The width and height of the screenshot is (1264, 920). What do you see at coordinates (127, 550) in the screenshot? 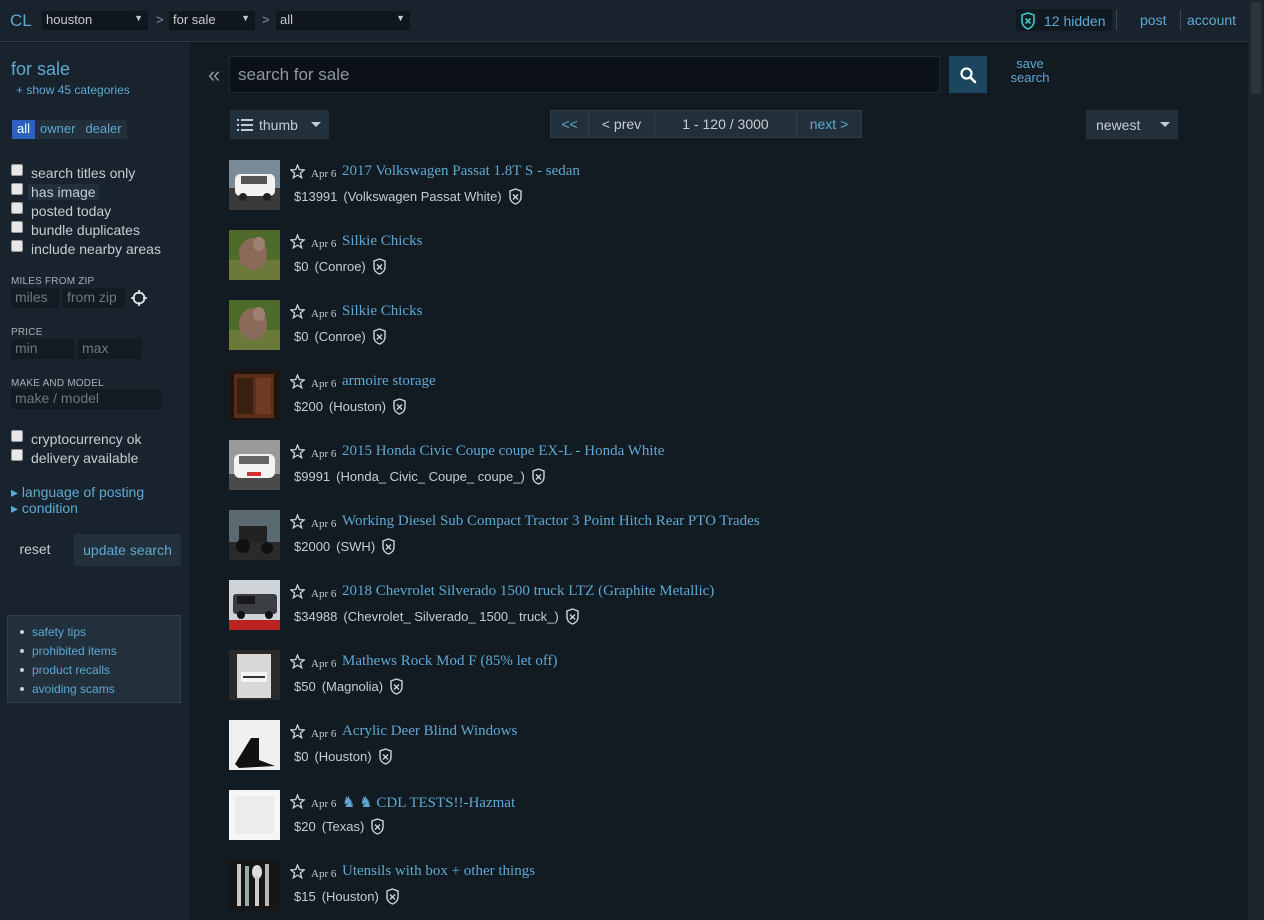
I see `update-search-button: update search` at bounding box center [127, 550].